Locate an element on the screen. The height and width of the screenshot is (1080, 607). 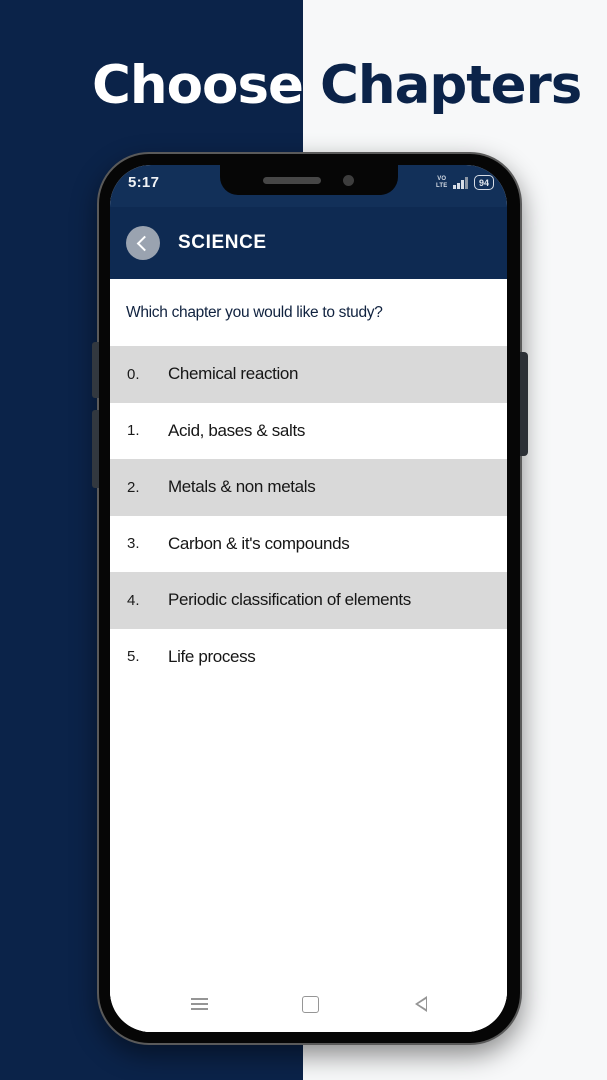
status-indicators: VO LTE 94 is located at coordinates (465, 182).